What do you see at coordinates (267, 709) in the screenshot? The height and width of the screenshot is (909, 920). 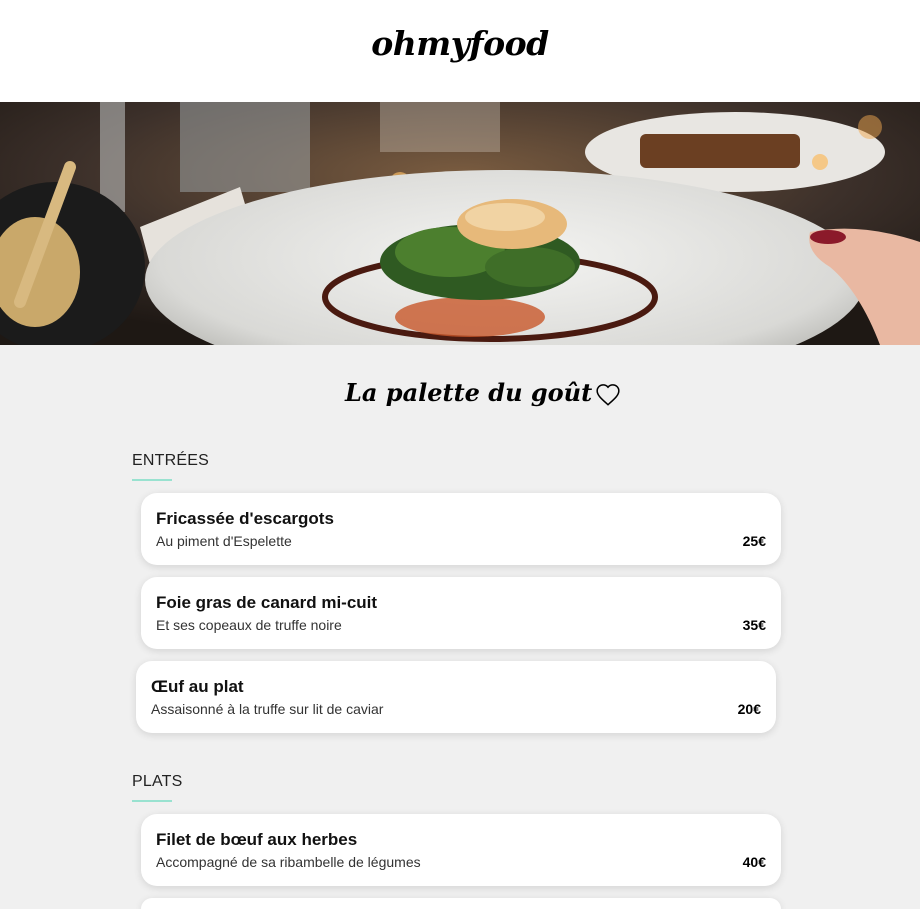 I see `dish-description: Assaisonné à la truffe sur lit de caviar` at bounding box center [267, 709].